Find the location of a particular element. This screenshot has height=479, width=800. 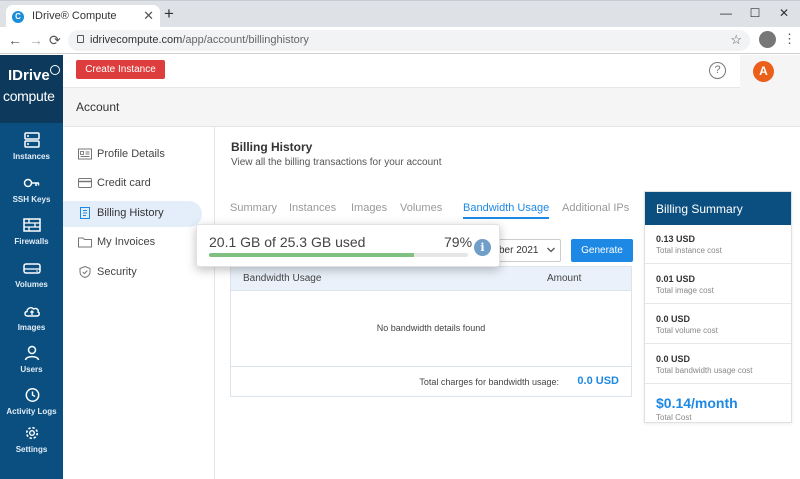

account-nav-label: Profile Details is located at coordinates (131, 154).